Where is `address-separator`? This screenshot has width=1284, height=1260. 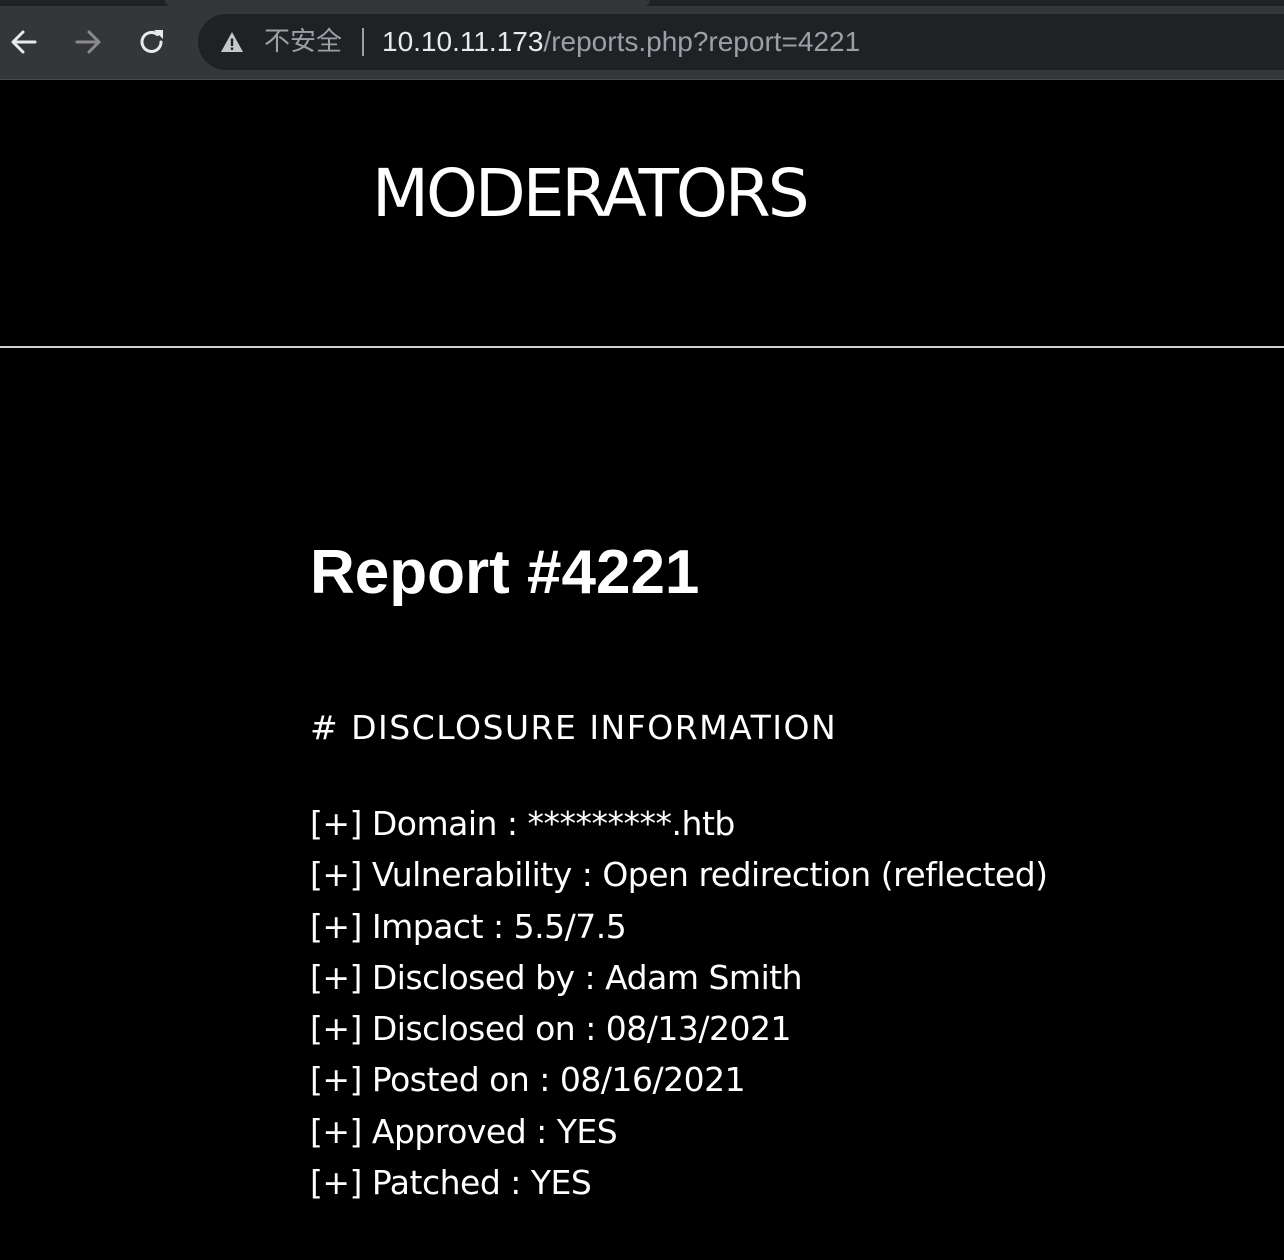
address-separator is located at coordinates (363, 42).